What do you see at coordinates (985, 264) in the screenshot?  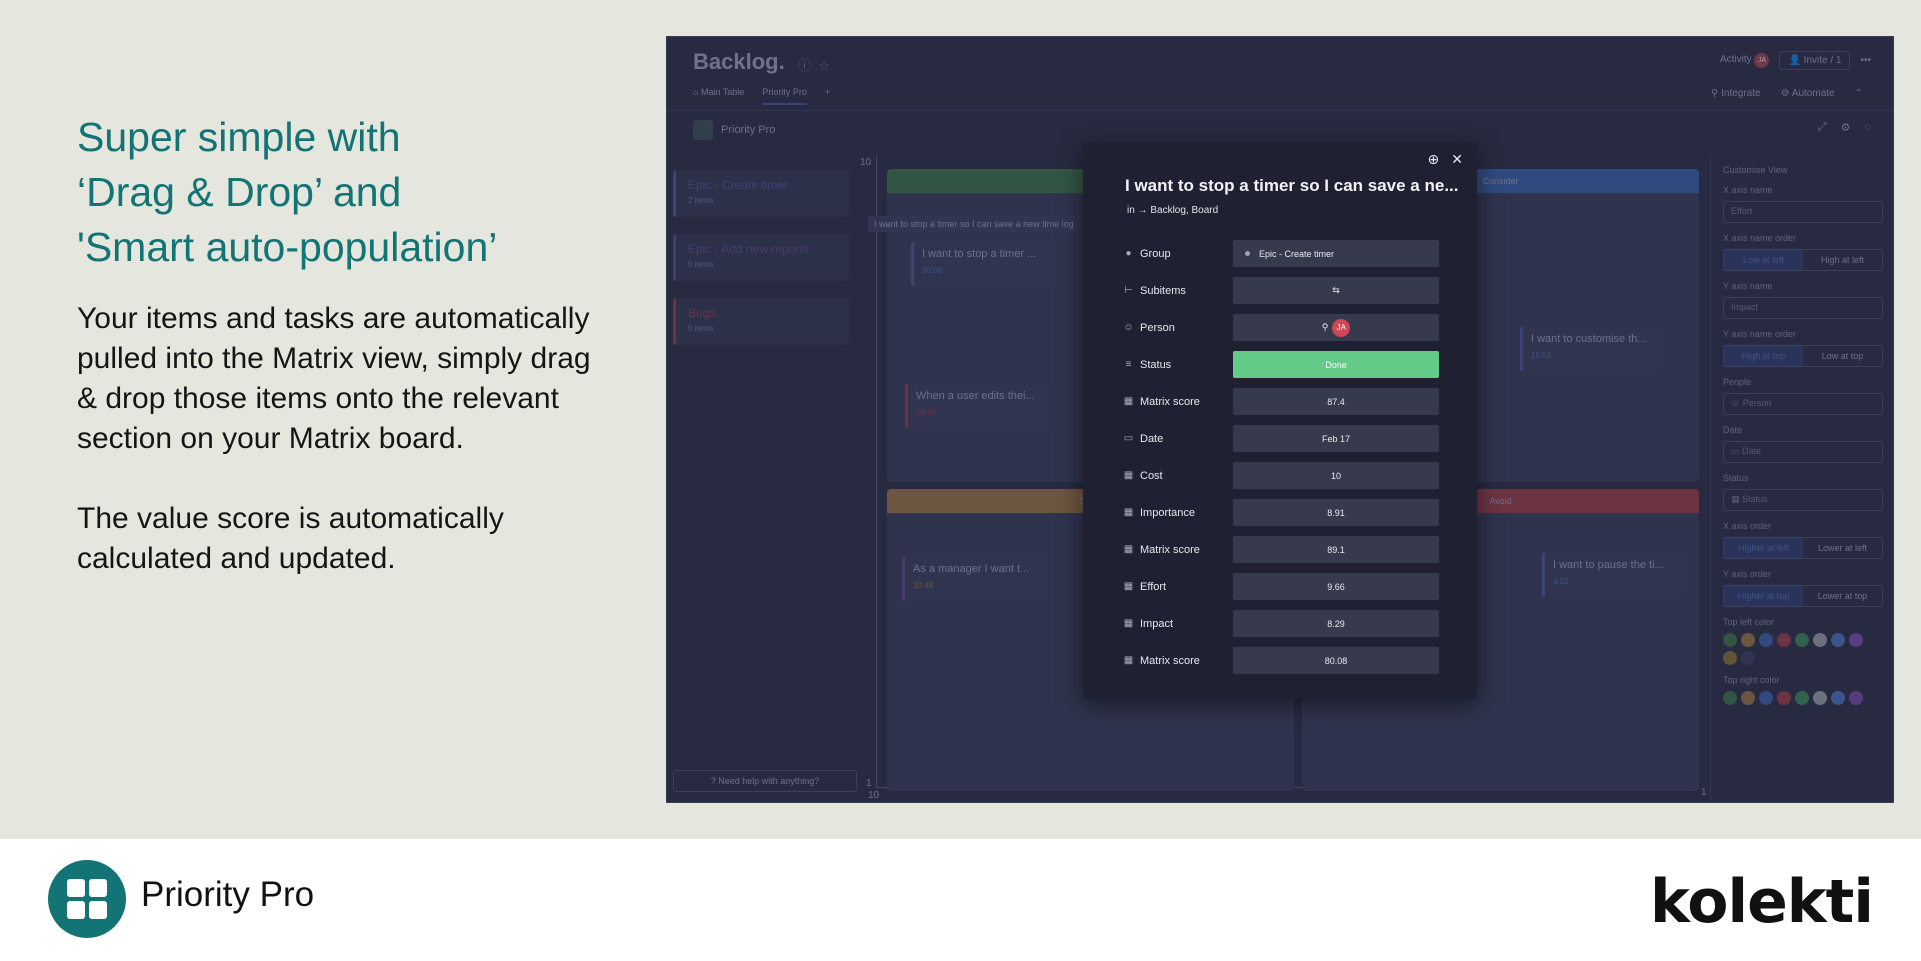 I see `matrix-item-card: I want to stop a timer ... 80.08` at bounding box center [985, 264].